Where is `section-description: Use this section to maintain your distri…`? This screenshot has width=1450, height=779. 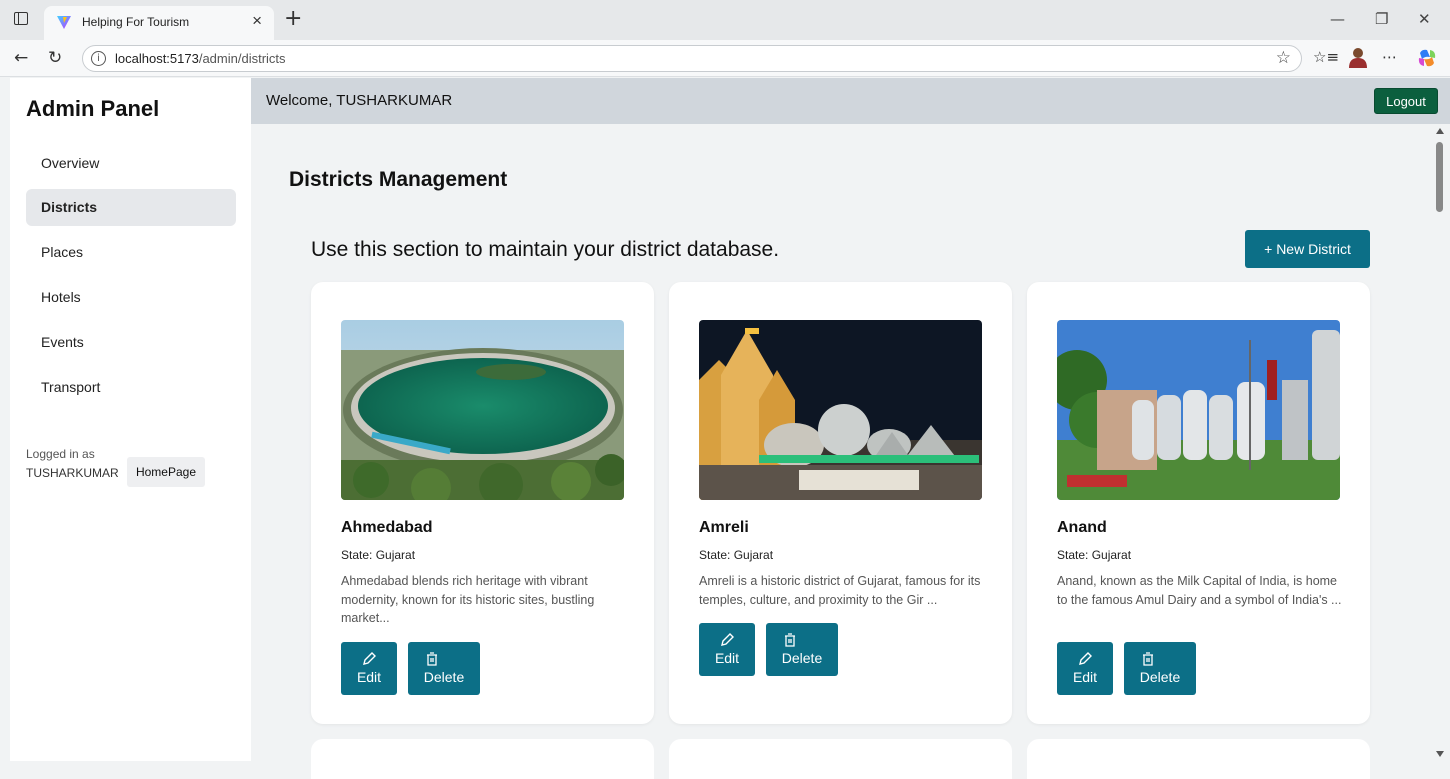 section-description: Use this section to maintain your distri… is located at coordinates (545, 249).